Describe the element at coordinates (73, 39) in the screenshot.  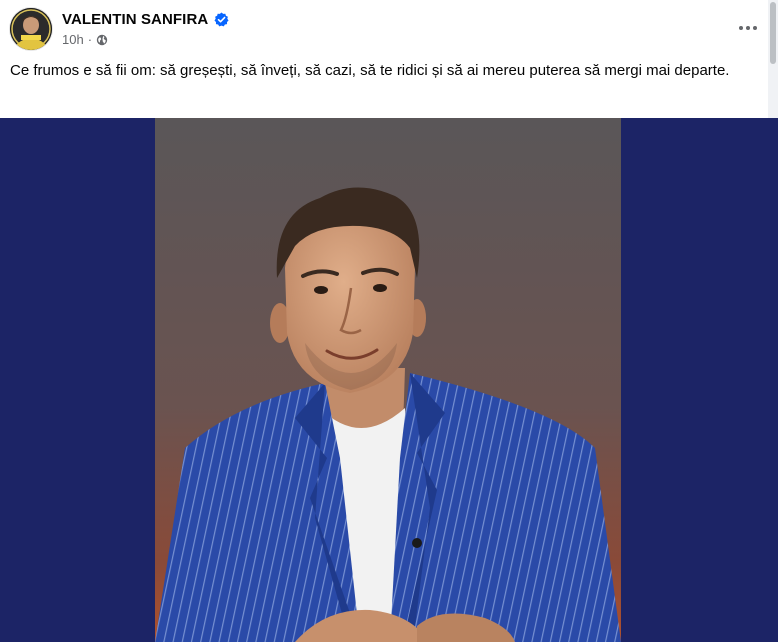
I see `post-timestamp: 10h` at that location.